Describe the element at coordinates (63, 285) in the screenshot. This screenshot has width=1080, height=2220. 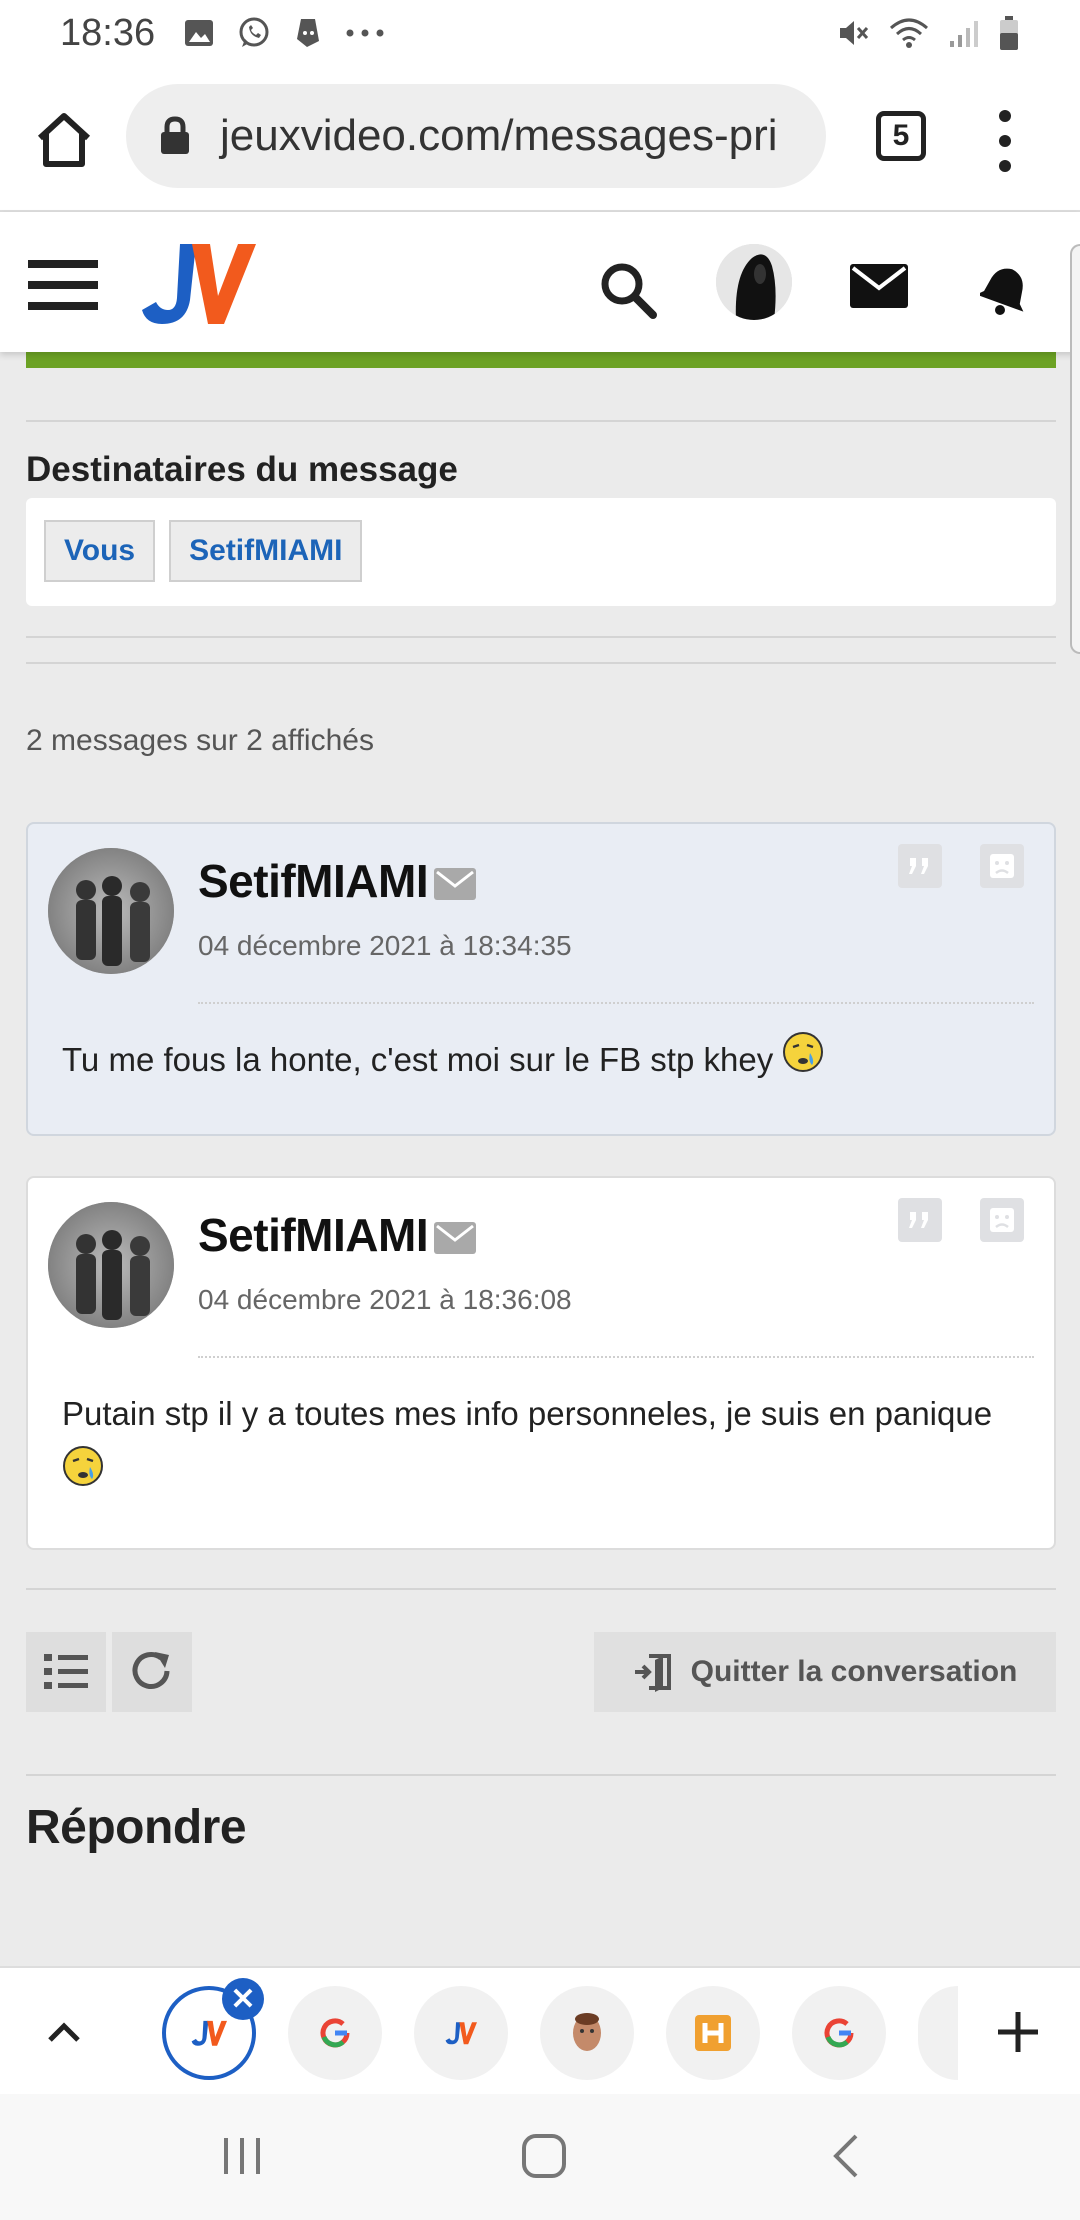
I see `hamburger-menu-icon` at that location.